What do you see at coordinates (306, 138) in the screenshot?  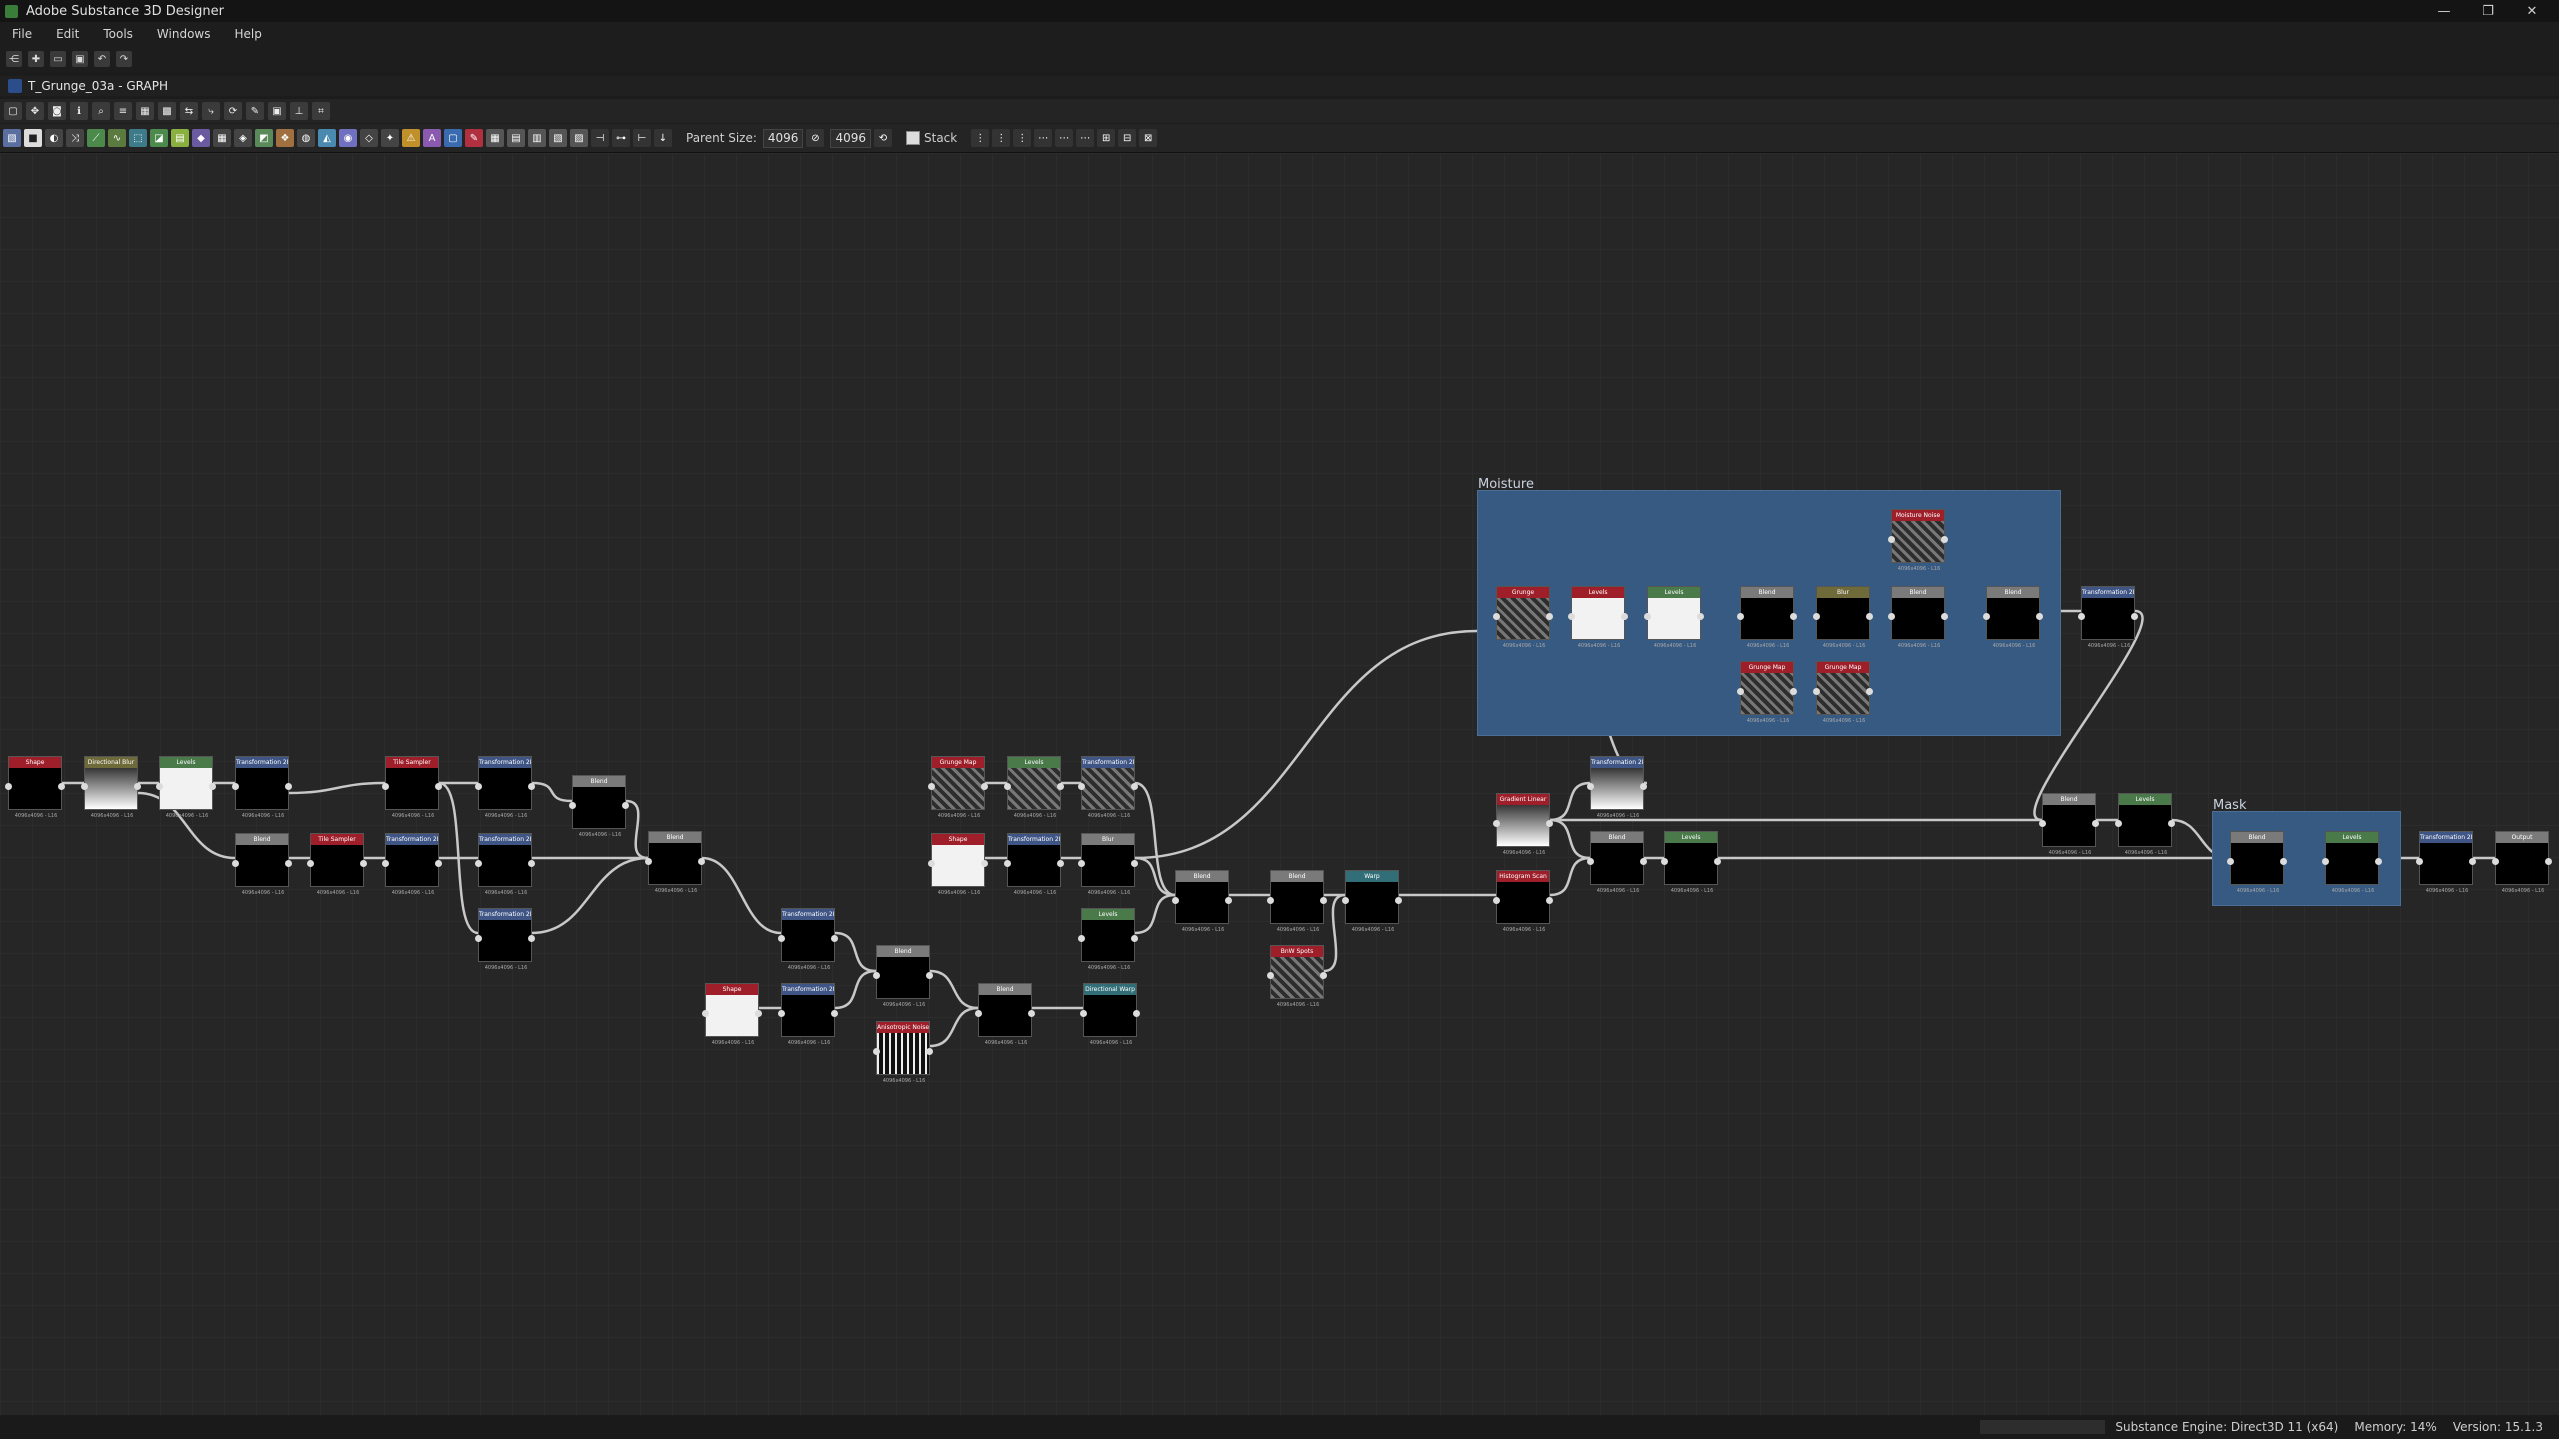 I see `normal-icon: ◍` at bounding box center [306, 138].